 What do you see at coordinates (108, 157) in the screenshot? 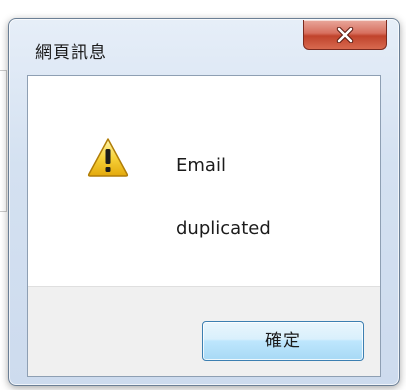
I see `warning-icon` at bounding box center [108, 157].